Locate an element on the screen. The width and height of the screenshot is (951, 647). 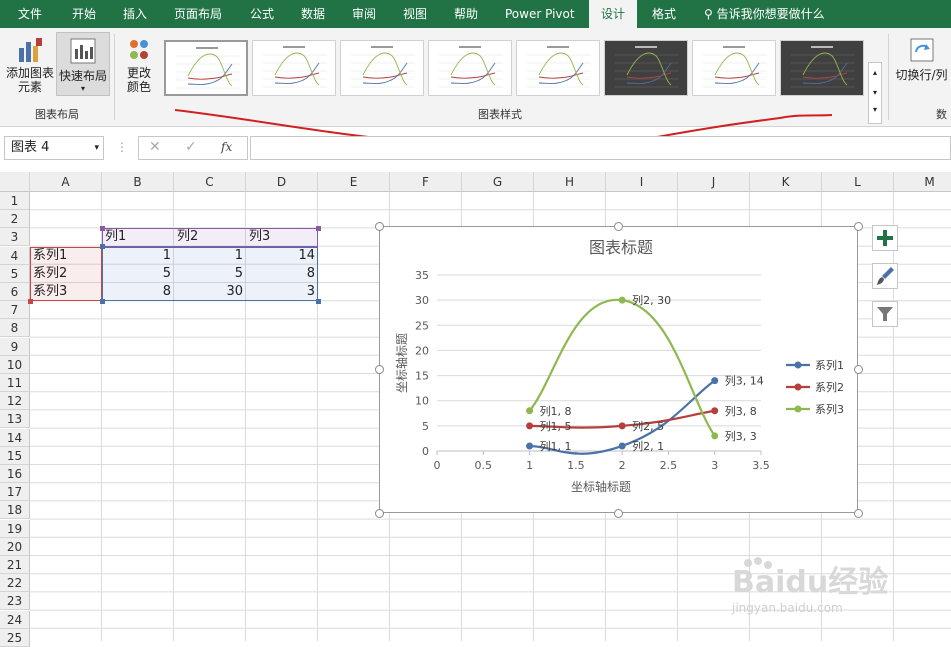
row-header-5: 5 is located at coordinates (15, 273).